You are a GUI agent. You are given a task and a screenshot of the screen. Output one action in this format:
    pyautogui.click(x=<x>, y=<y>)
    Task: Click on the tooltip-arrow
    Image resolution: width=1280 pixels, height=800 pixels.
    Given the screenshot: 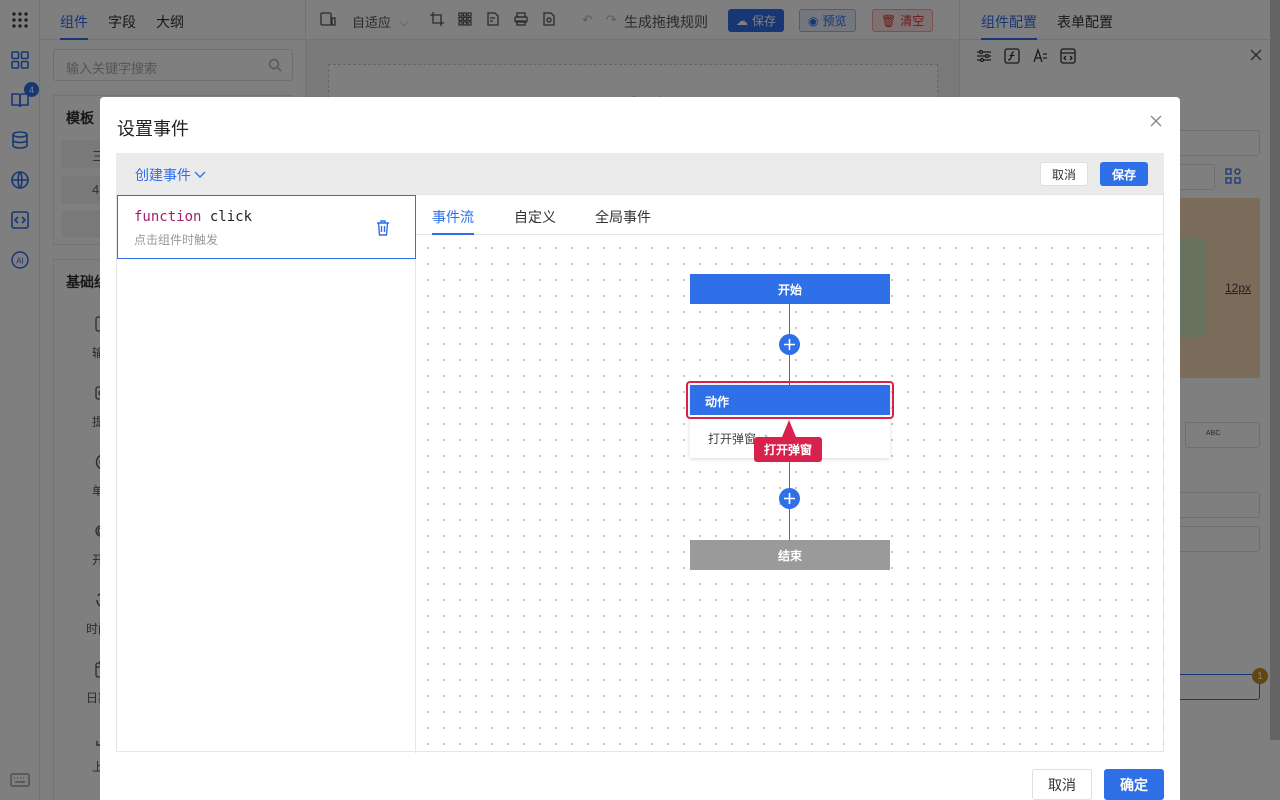 What is the action you would take?
    pyautogui.click(x=789, y=428)
    